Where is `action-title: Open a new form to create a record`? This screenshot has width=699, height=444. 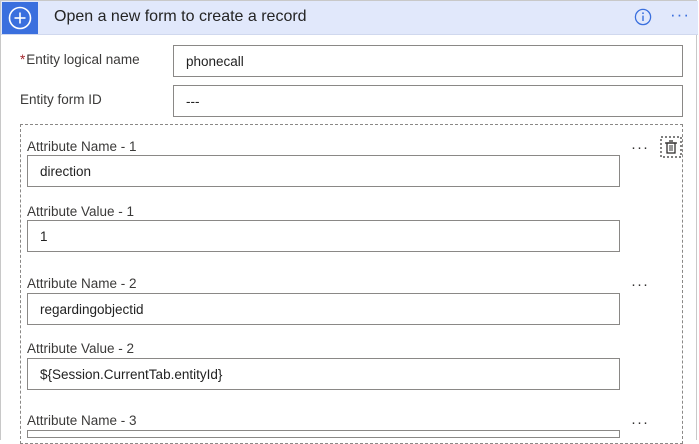 action-title: Open a new form to create a record is located at coordinates (180, 16).